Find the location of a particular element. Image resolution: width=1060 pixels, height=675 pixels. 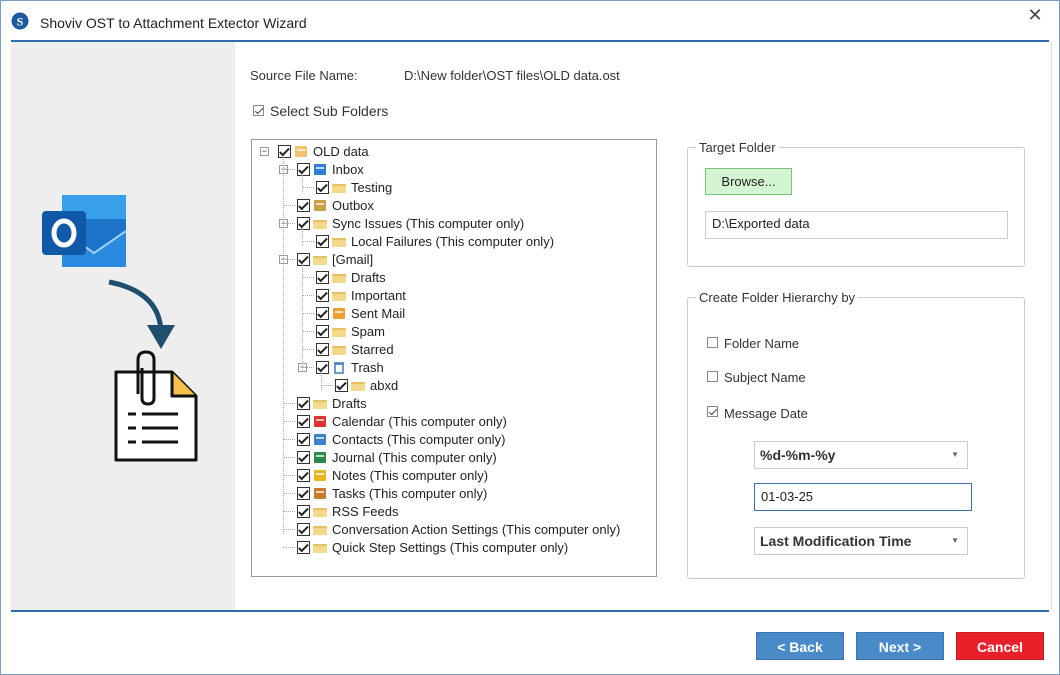

tree-item-label: Trash is located at coordinates (367, 367).